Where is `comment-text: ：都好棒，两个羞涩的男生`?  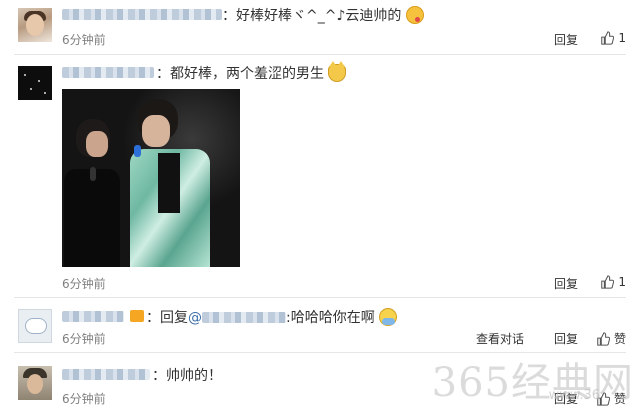 comment-text: ：都好棒，两个羞涩的男生 is located at coordinates (251, 72).